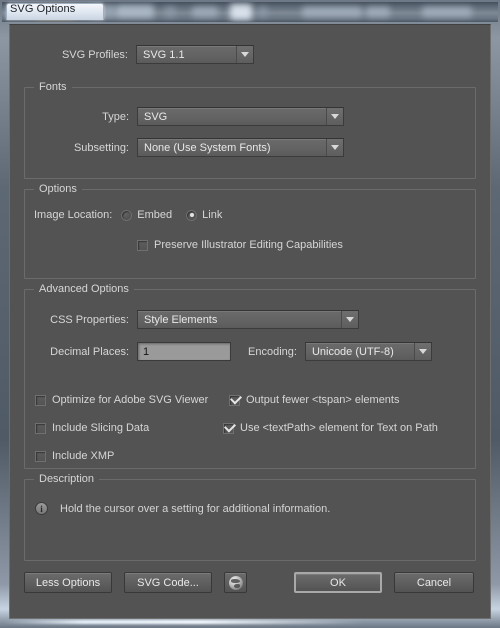 This screenshot has width=500, height=628. I want to click on fonts-type-row: Type: SVG, so click(191, 116).